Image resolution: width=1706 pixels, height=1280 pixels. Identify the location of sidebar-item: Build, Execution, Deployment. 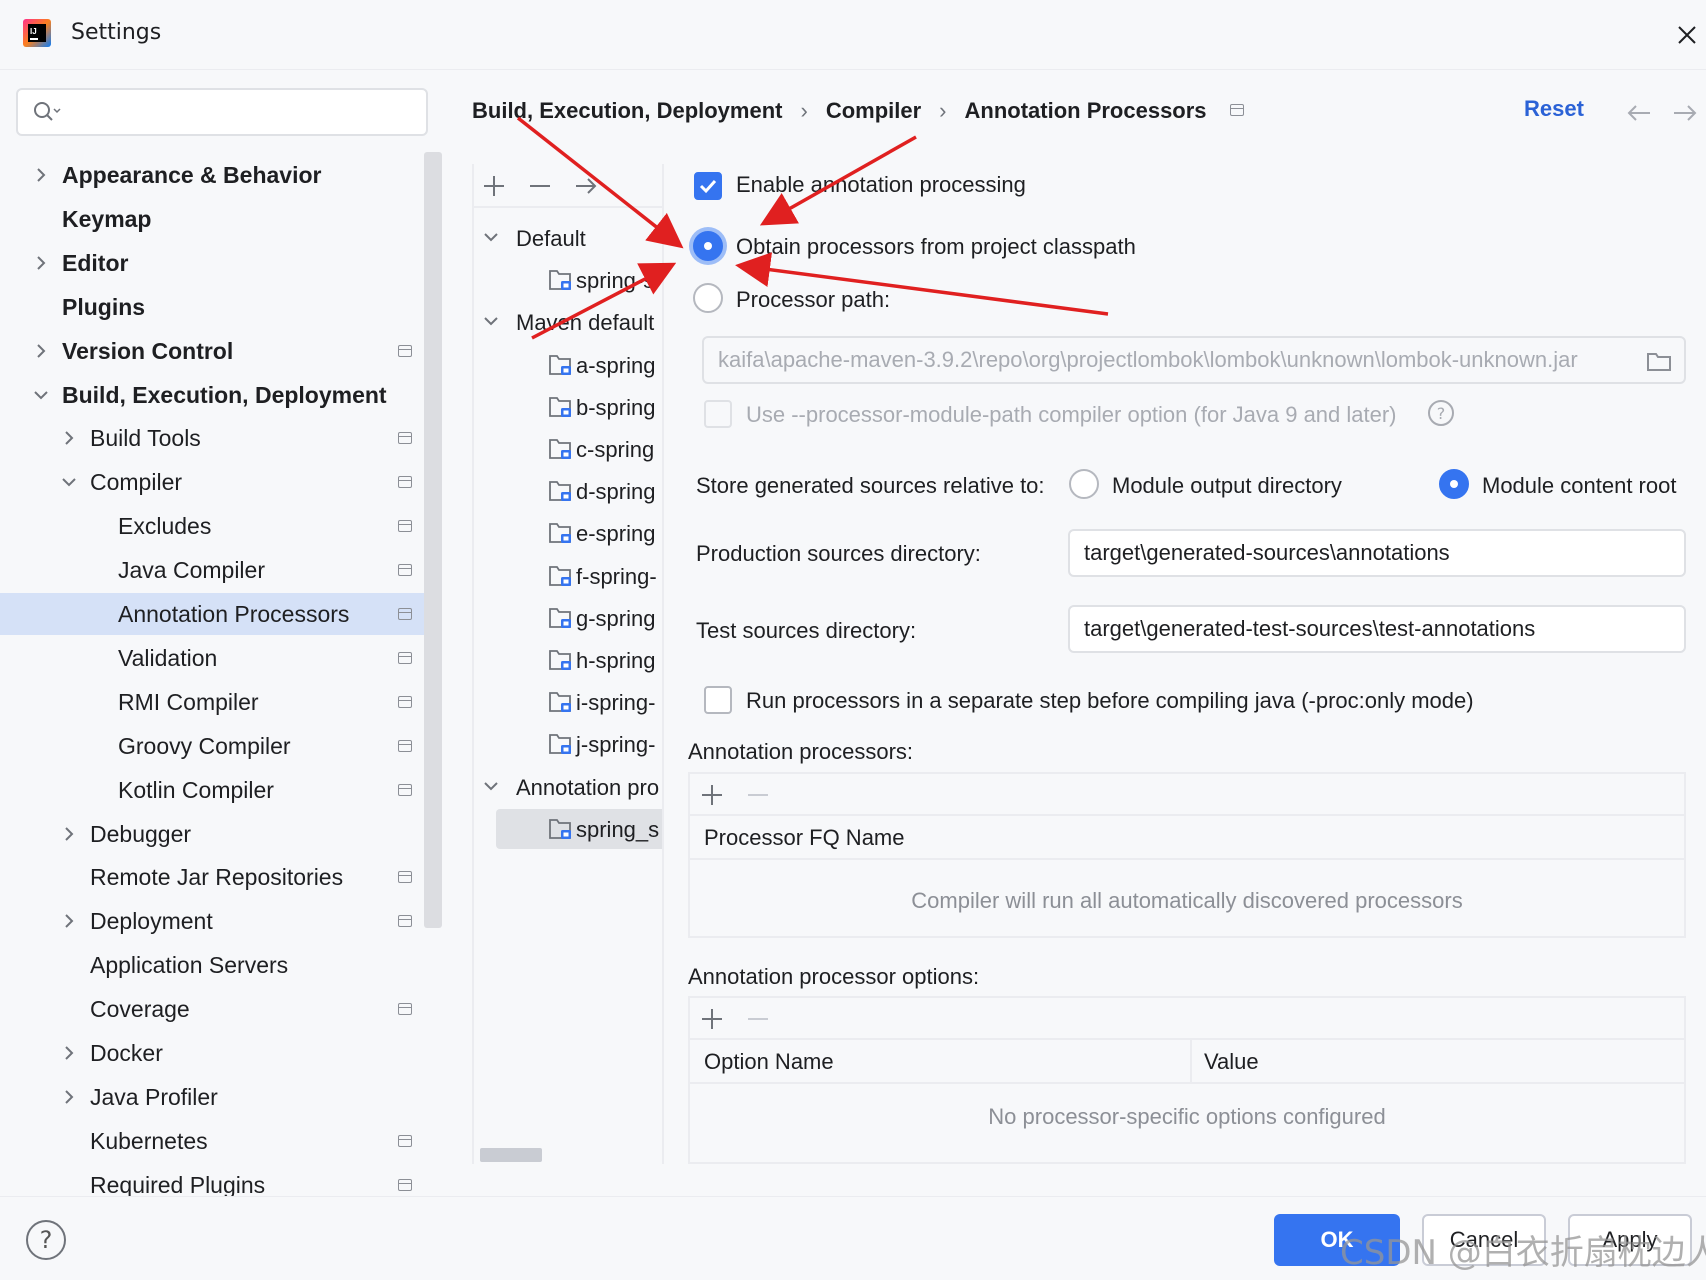
(221, 395).